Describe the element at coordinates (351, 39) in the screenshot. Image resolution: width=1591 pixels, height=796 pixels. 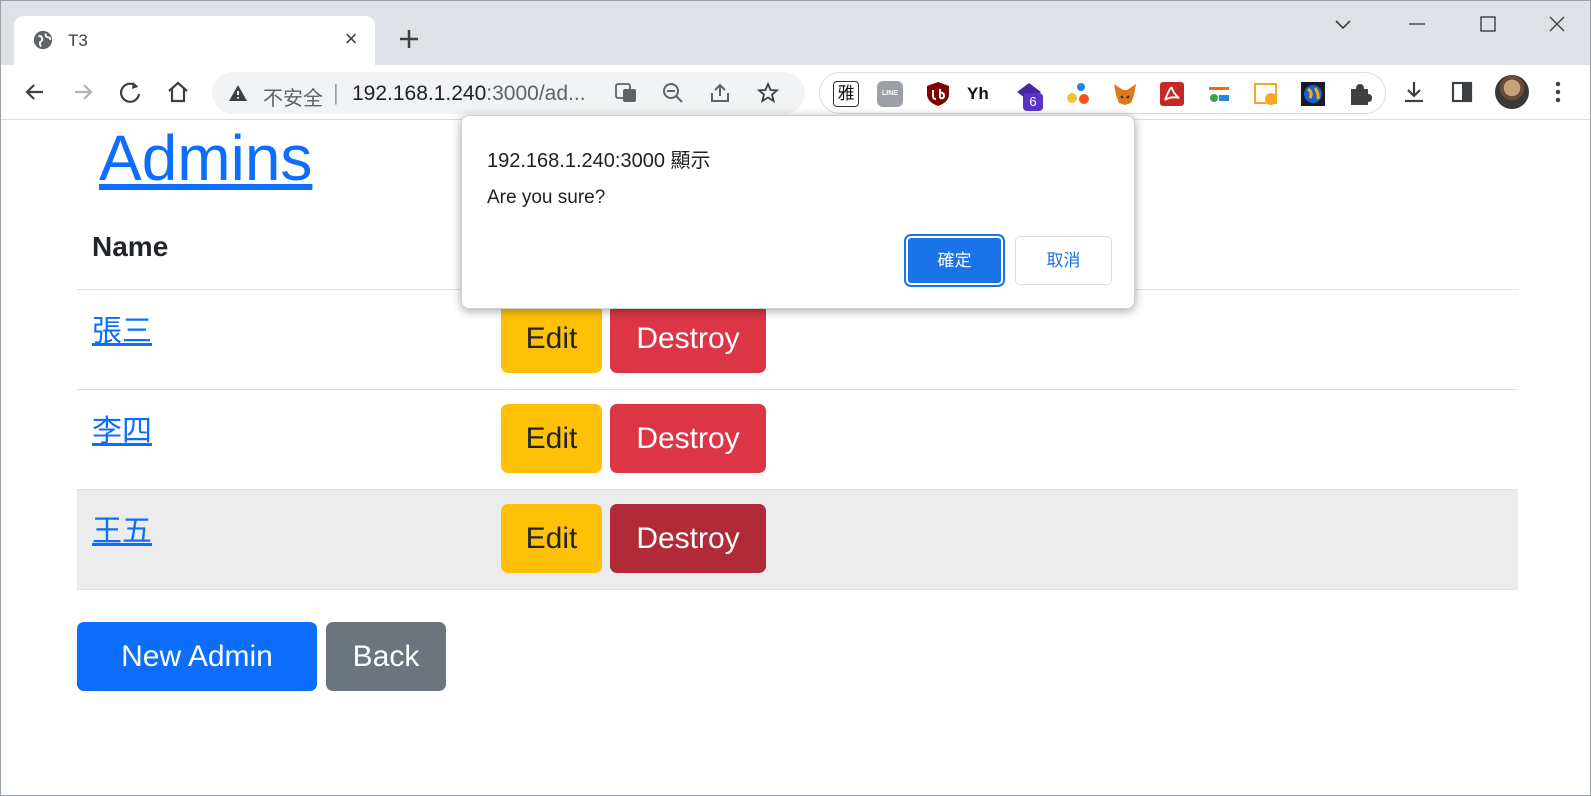
I see `close-icon: ×` at that location.